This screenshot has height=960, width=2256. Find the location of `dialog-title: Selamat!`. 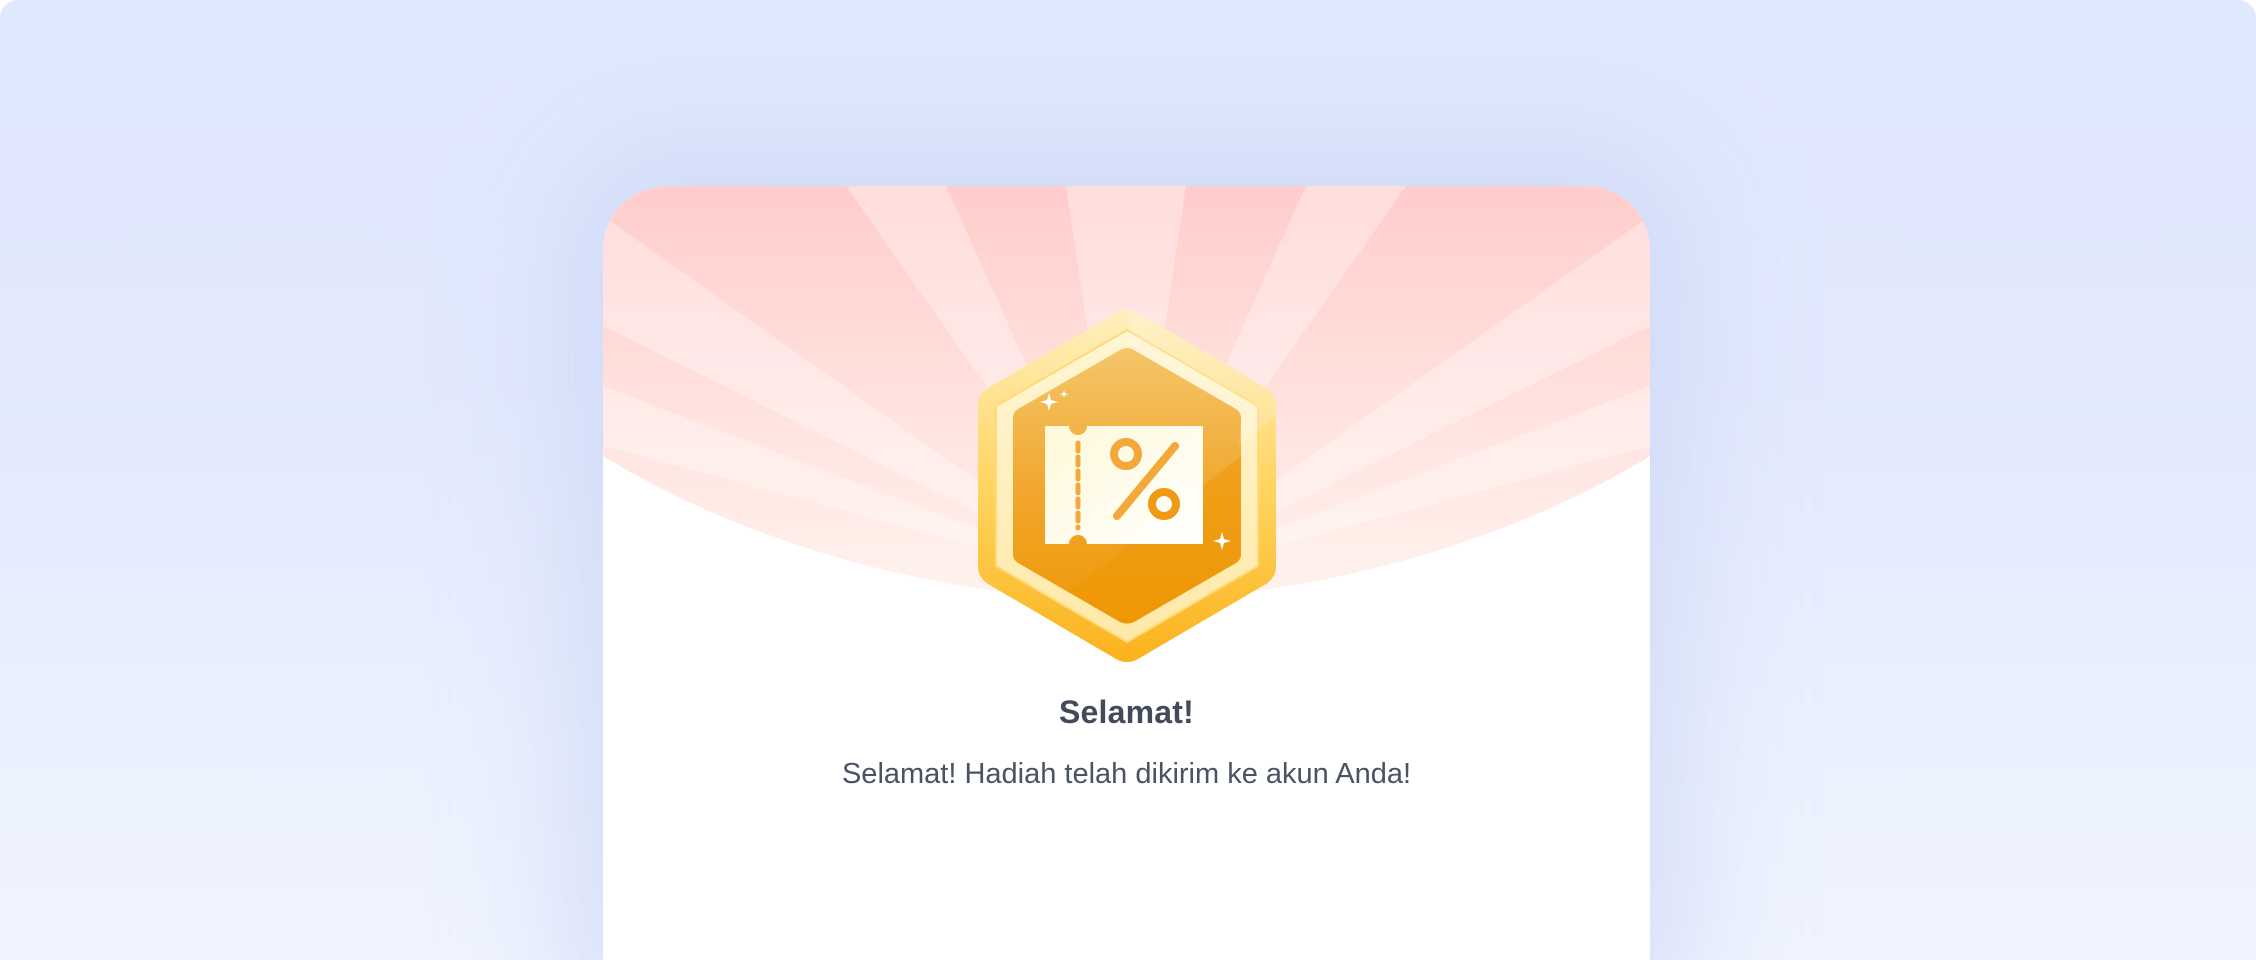

dialog-title: Selamat! is located at coordinates (1126, 712).